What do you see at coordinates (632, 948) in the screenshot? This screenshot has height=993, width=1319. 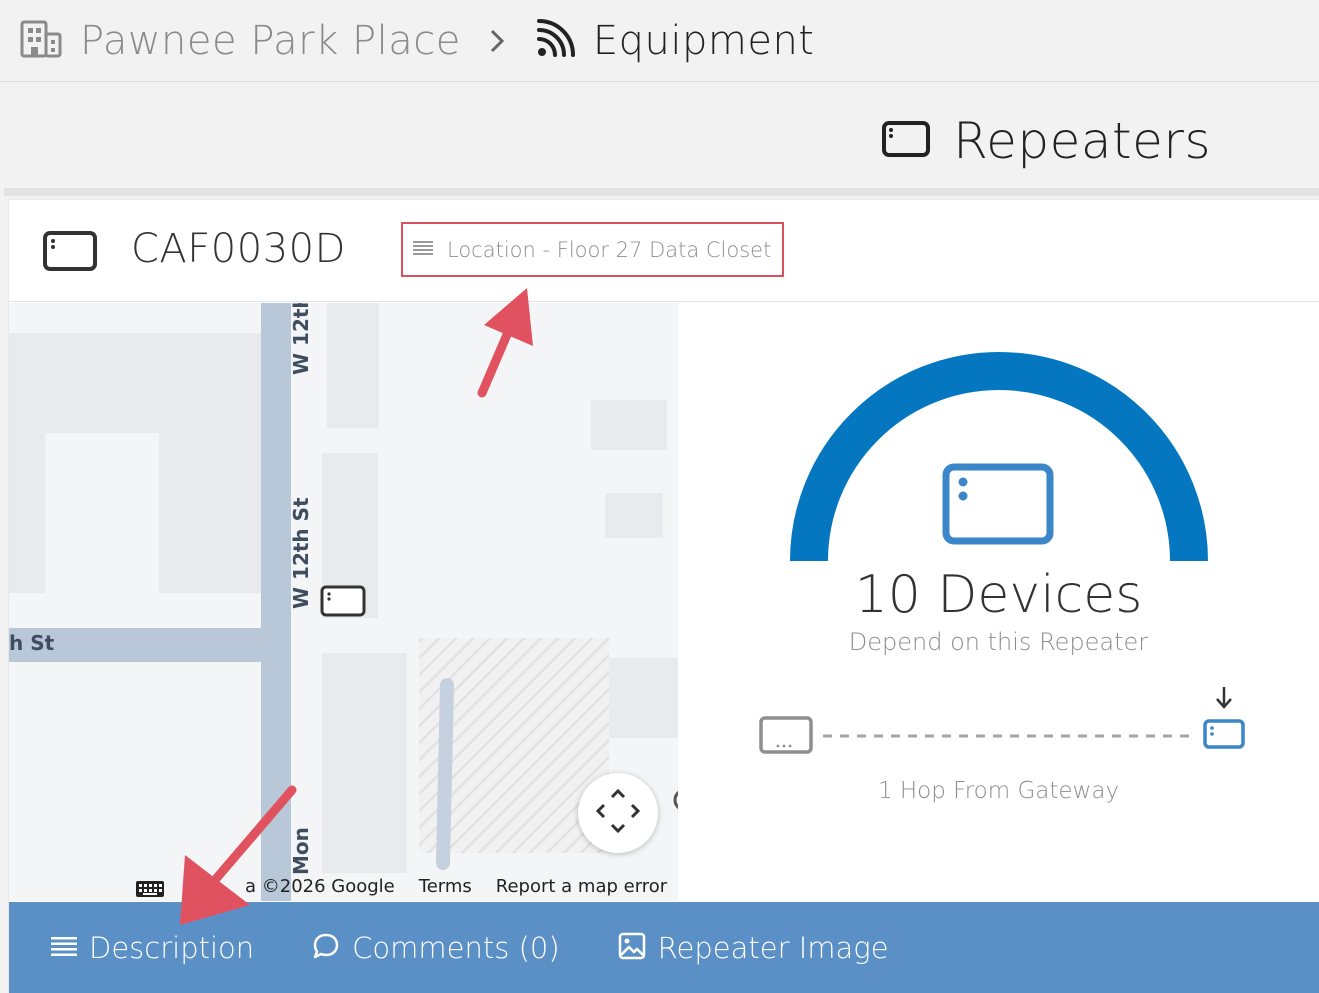 I see `image-icon` at bounding box center [632, 948].